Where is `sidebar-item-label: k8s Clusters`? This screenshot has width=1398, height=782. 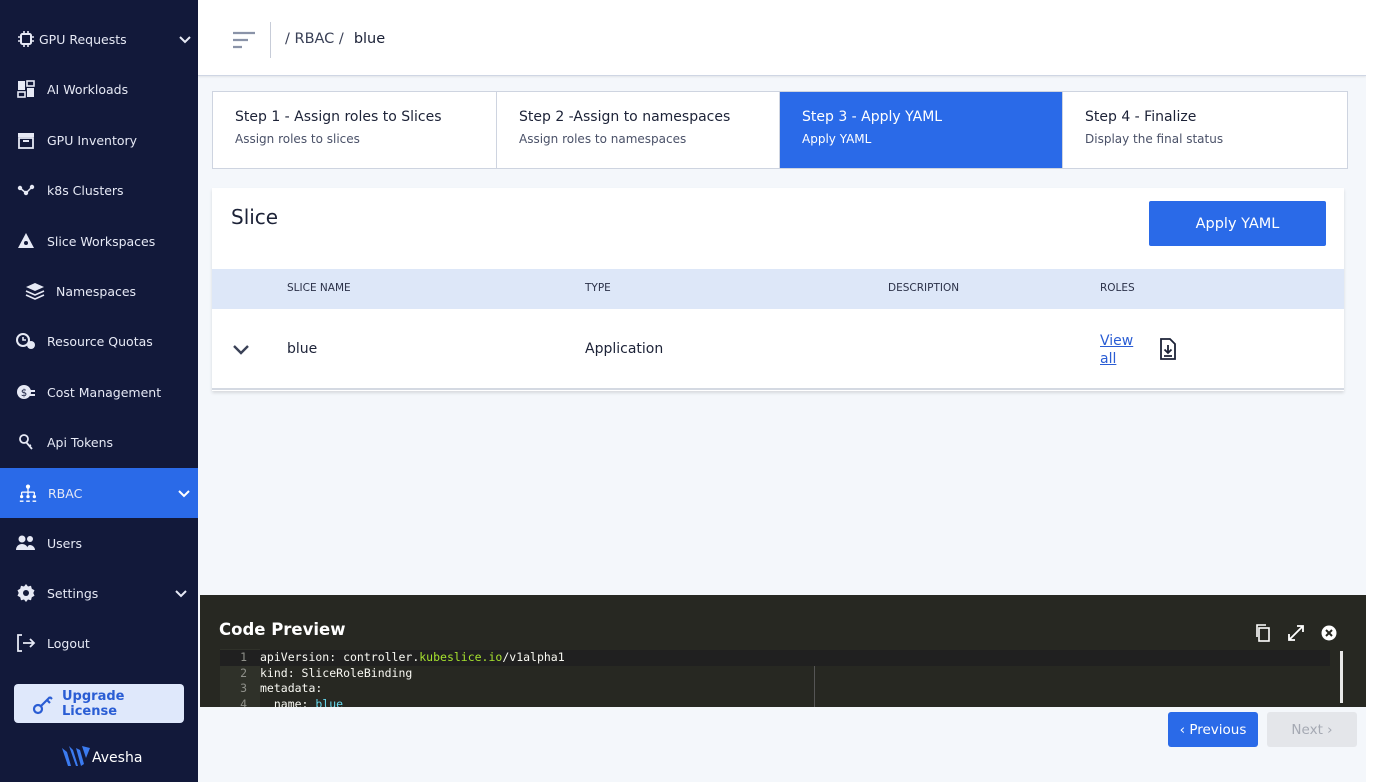
sidebar-item-label: k8s Clusters is located at coordinates (85, 190).